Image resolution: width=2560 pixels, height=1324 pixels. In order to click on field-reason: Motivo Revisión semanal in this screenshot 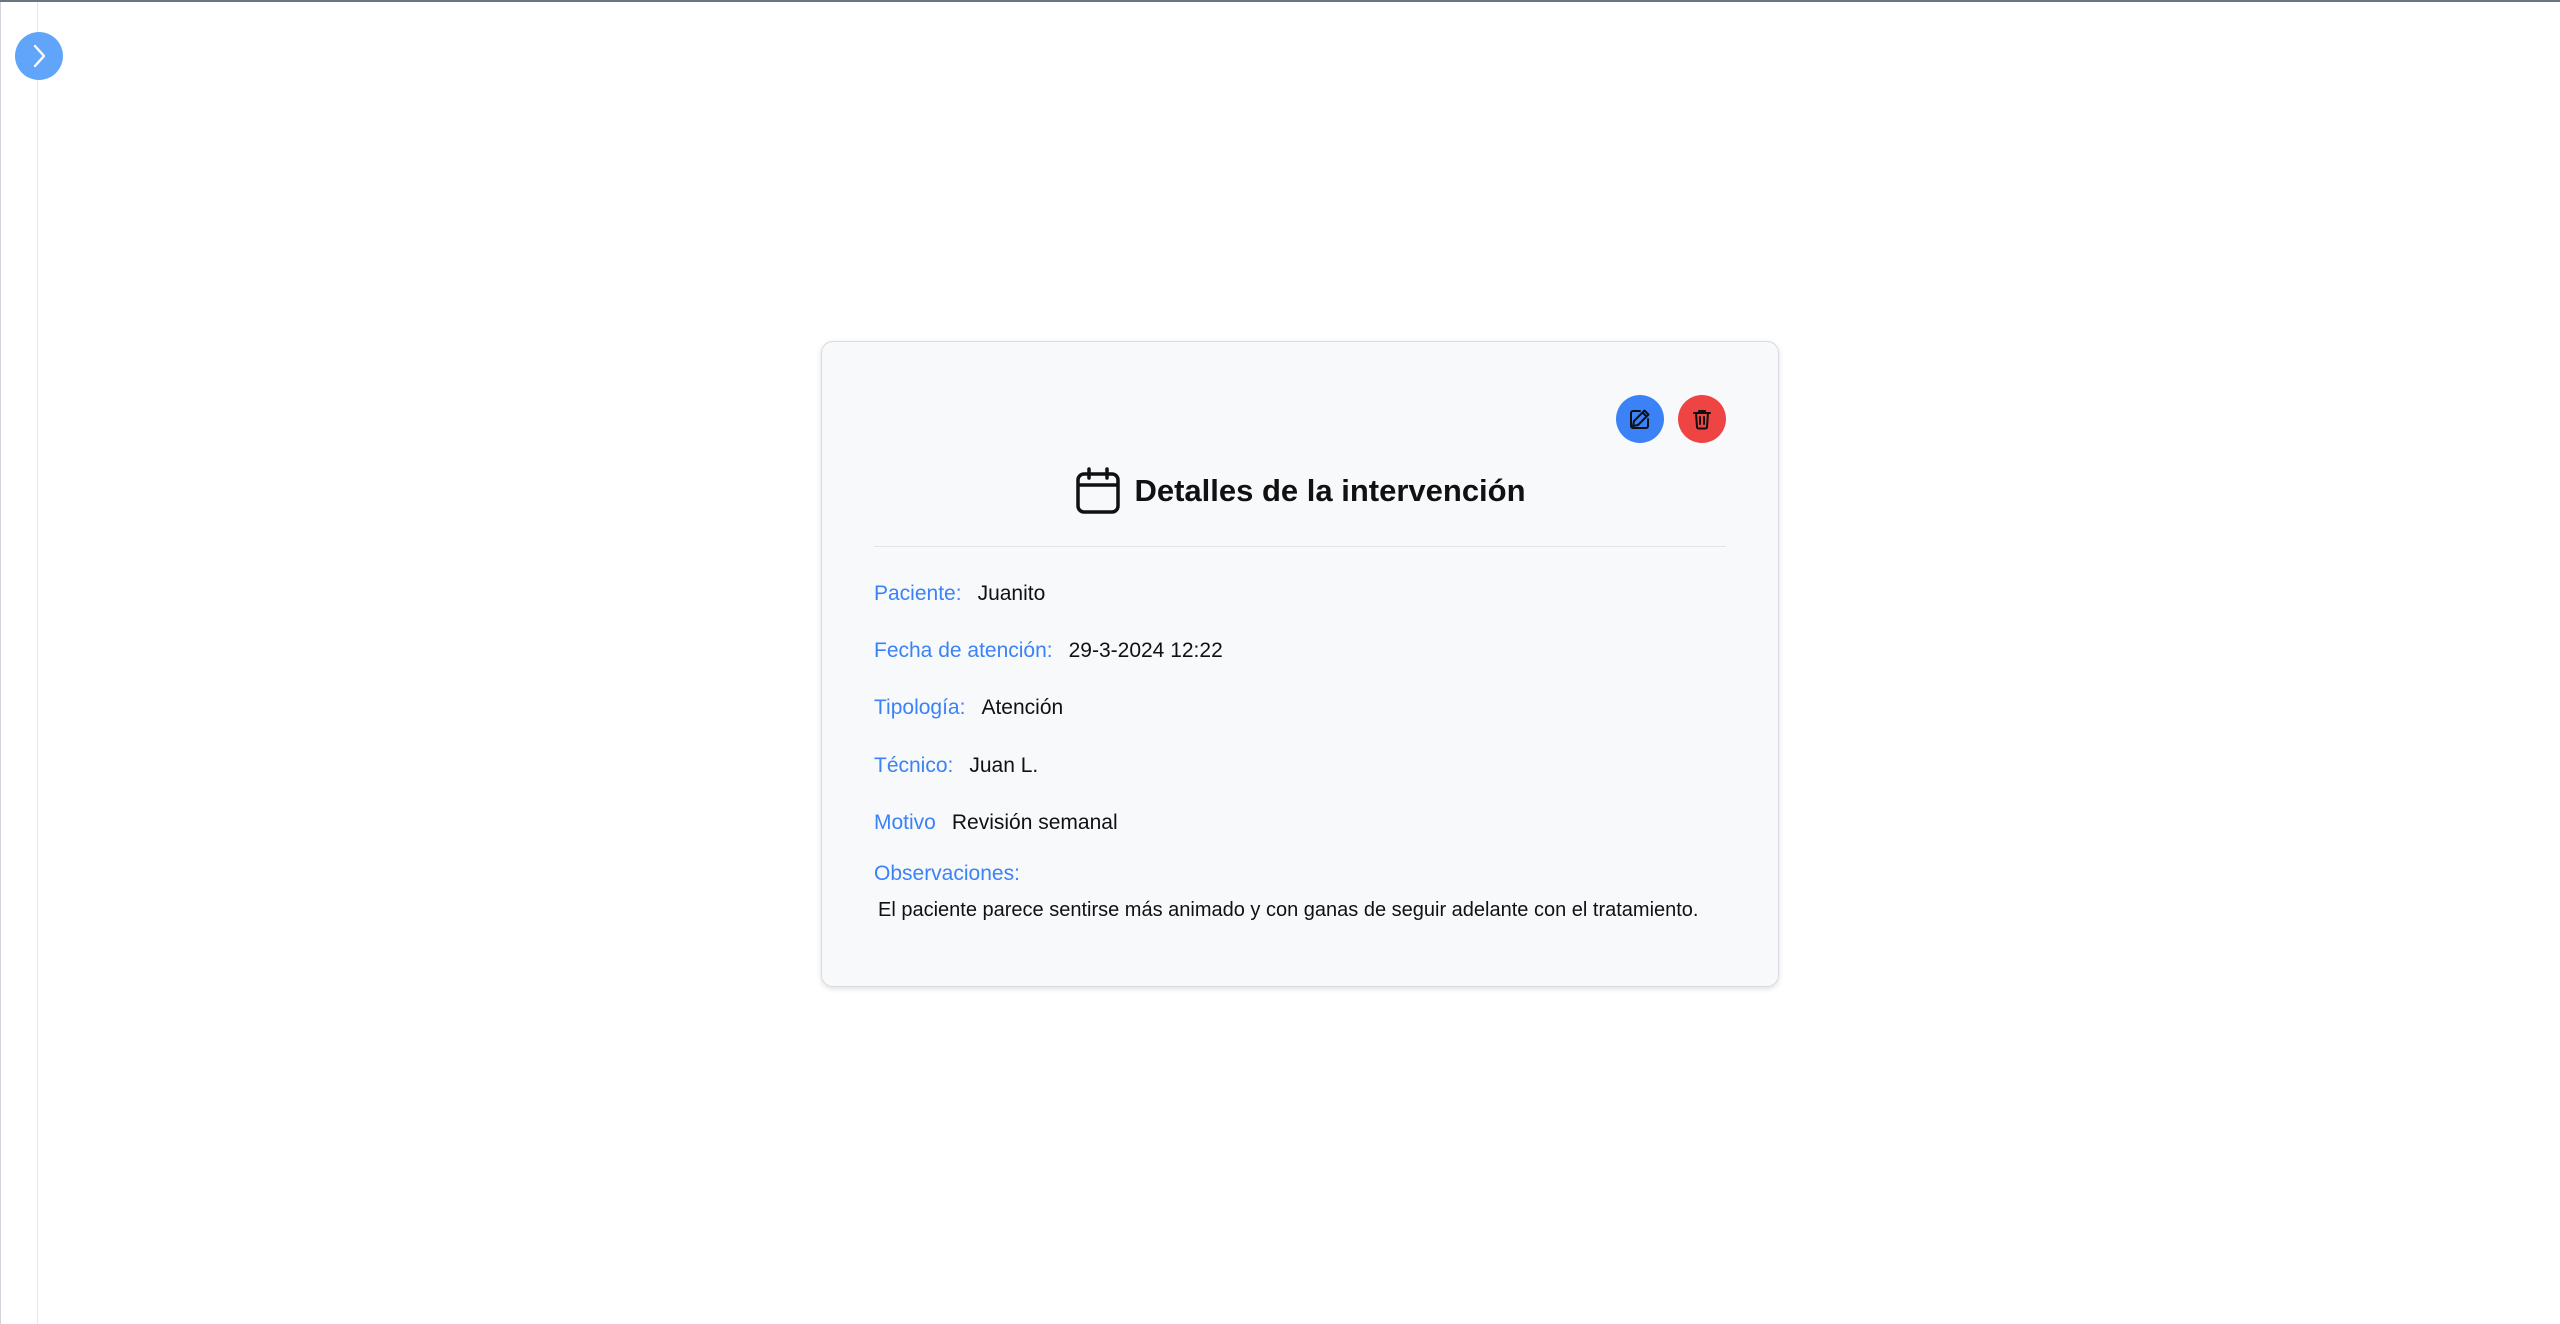, I will do `click(996, 823)`.